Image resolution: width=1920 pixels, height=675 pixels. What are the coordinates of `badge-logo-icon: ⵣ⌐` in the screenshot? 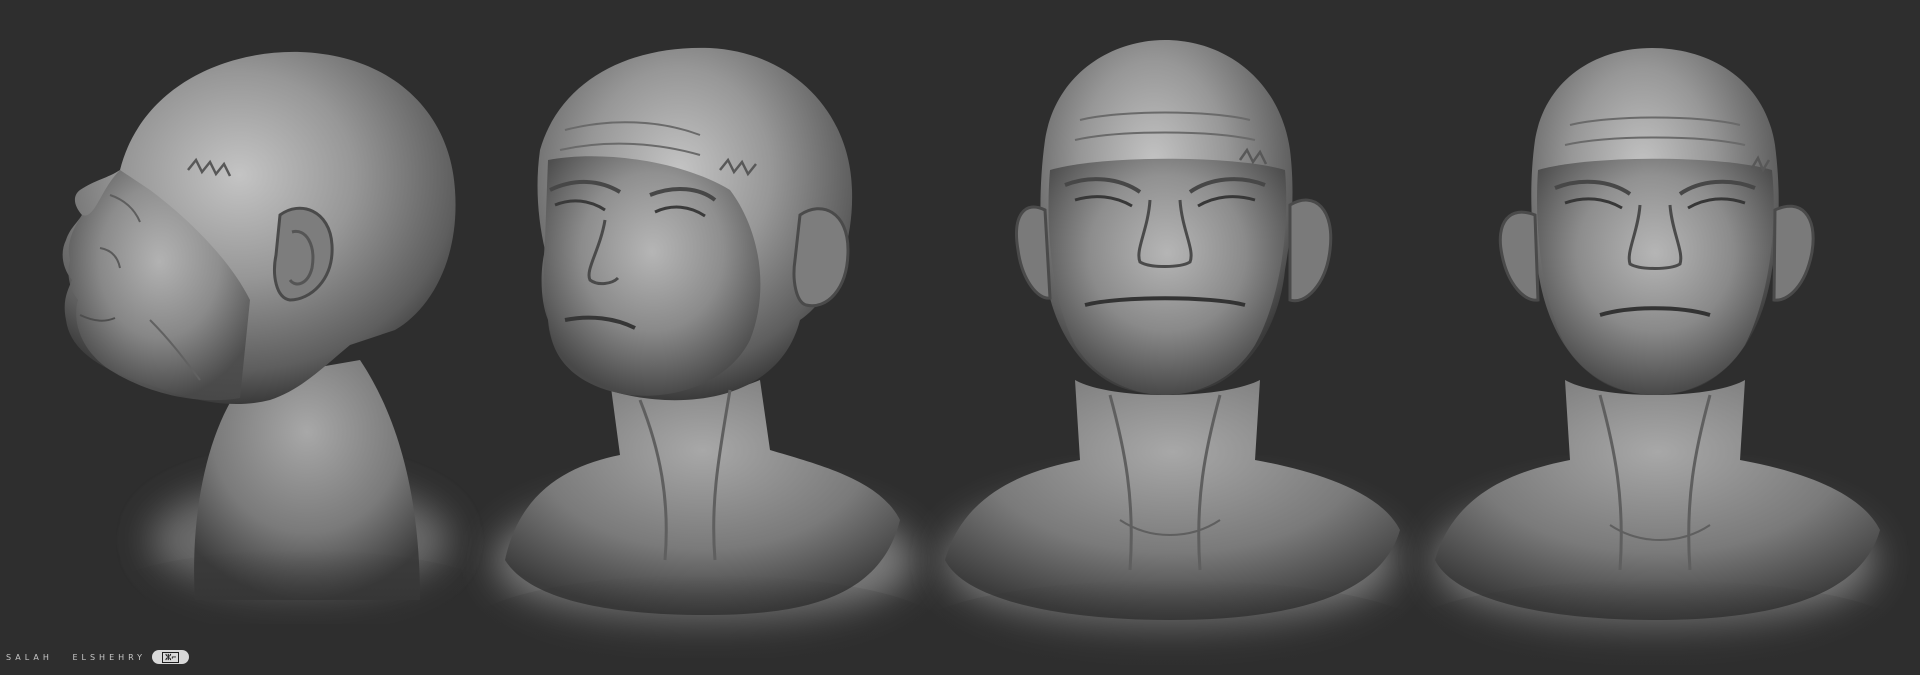 It's located at (171, 657).